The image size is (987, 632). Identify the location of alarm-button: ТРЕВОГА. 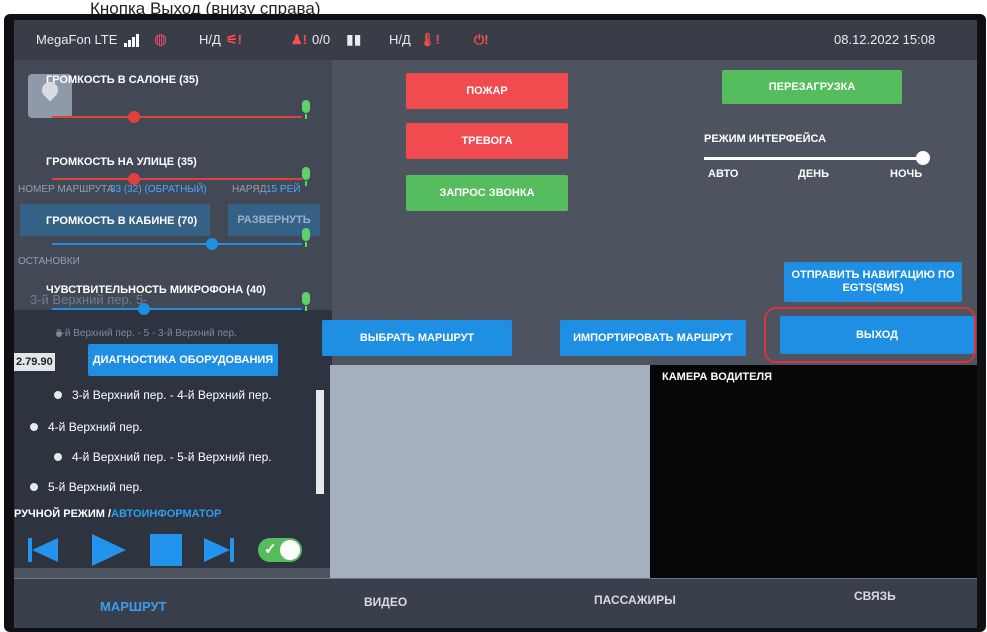
(487, 141).